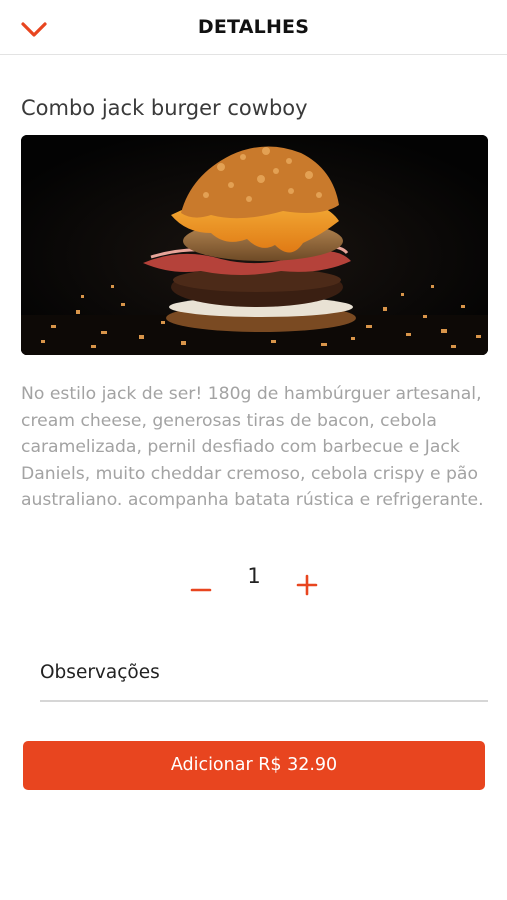 This screenshot has height=900, width=507. What do you see at coordinates (164, 108) in the screenshot?
I see `product-title: Combo jack burger cowboy` at bounding box center [164, 108].